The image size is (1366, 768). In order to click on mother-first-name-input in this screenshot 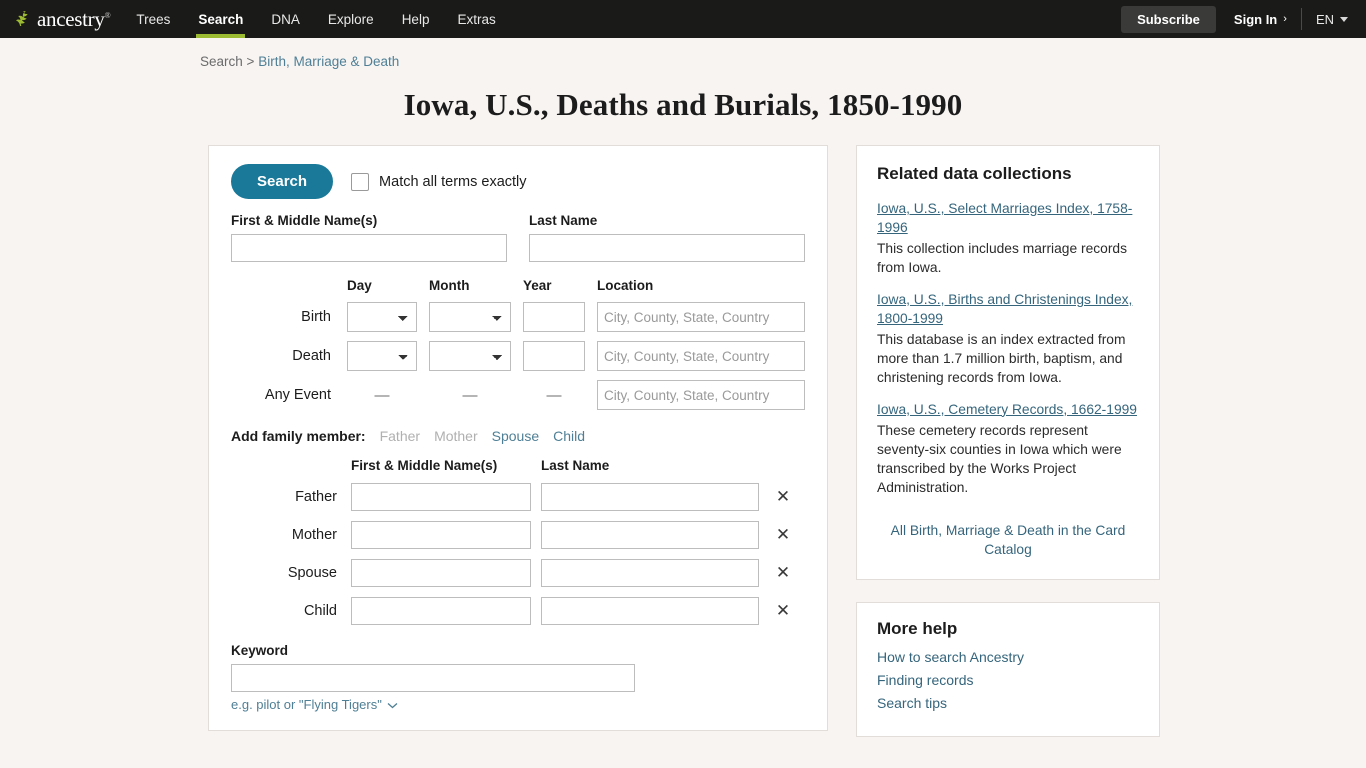, I will do `click(441, 535)`.